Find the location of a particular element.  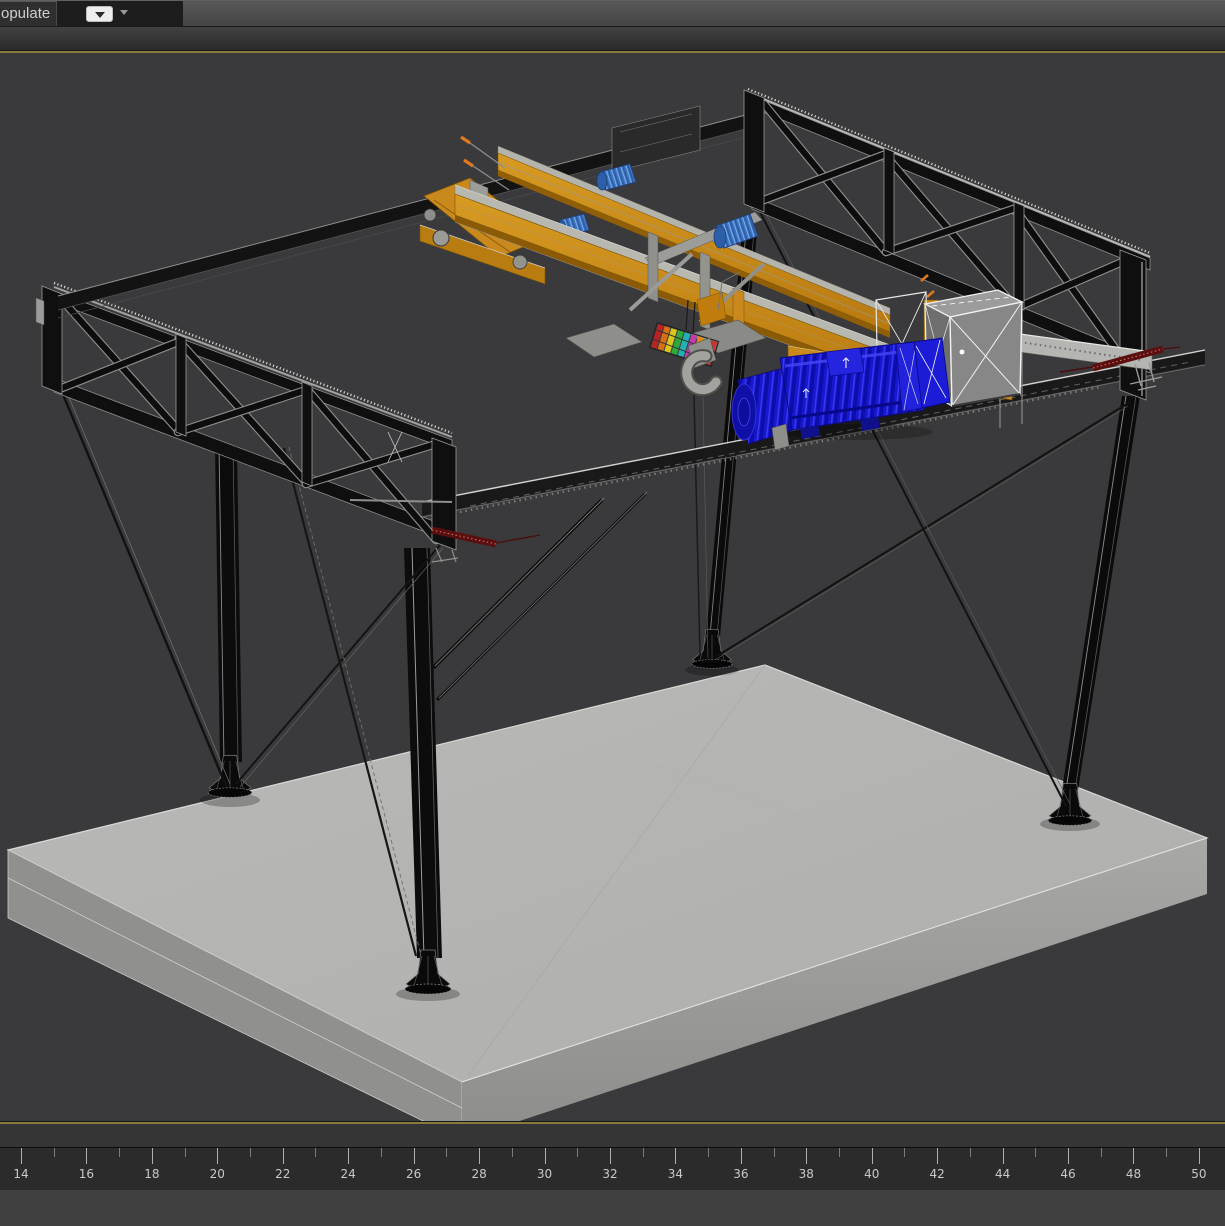

timeline-frame-label: 36 is located at coordinates (741, 1174).